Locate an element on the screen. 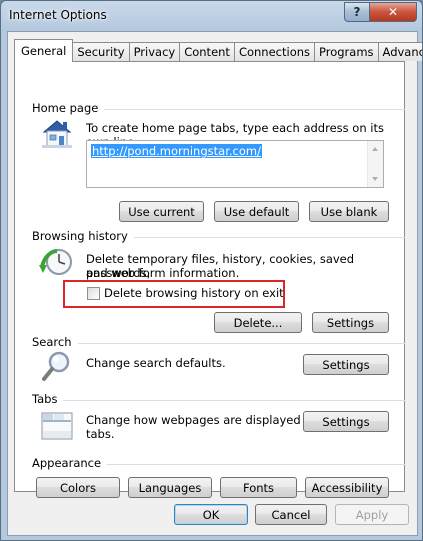 This screenshot has height=541, width=423. title-bar: Internet Options ? ✕ is located at coordinates (211, 16).